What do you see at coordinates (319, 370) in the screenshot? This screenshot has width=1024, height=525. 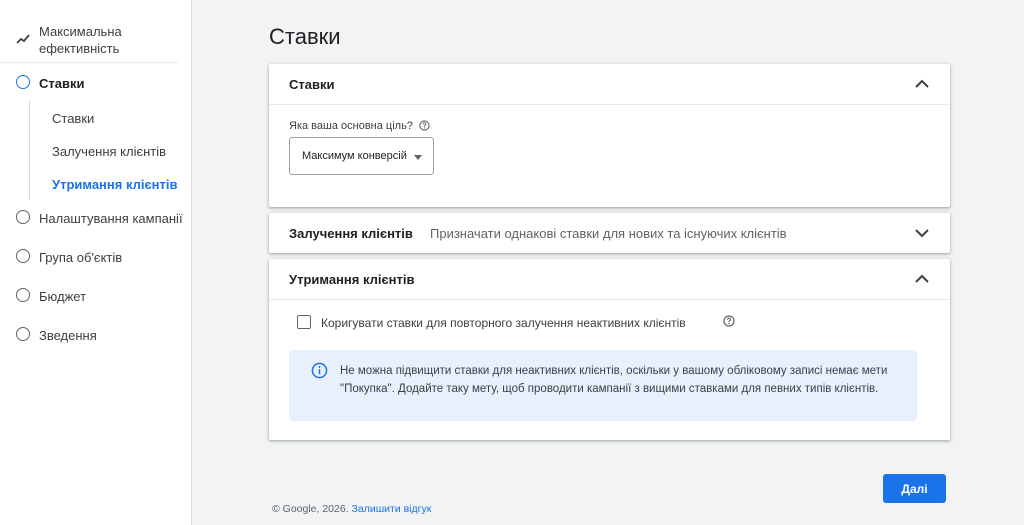 I see `info-icon` at bounding box center [319, 370].